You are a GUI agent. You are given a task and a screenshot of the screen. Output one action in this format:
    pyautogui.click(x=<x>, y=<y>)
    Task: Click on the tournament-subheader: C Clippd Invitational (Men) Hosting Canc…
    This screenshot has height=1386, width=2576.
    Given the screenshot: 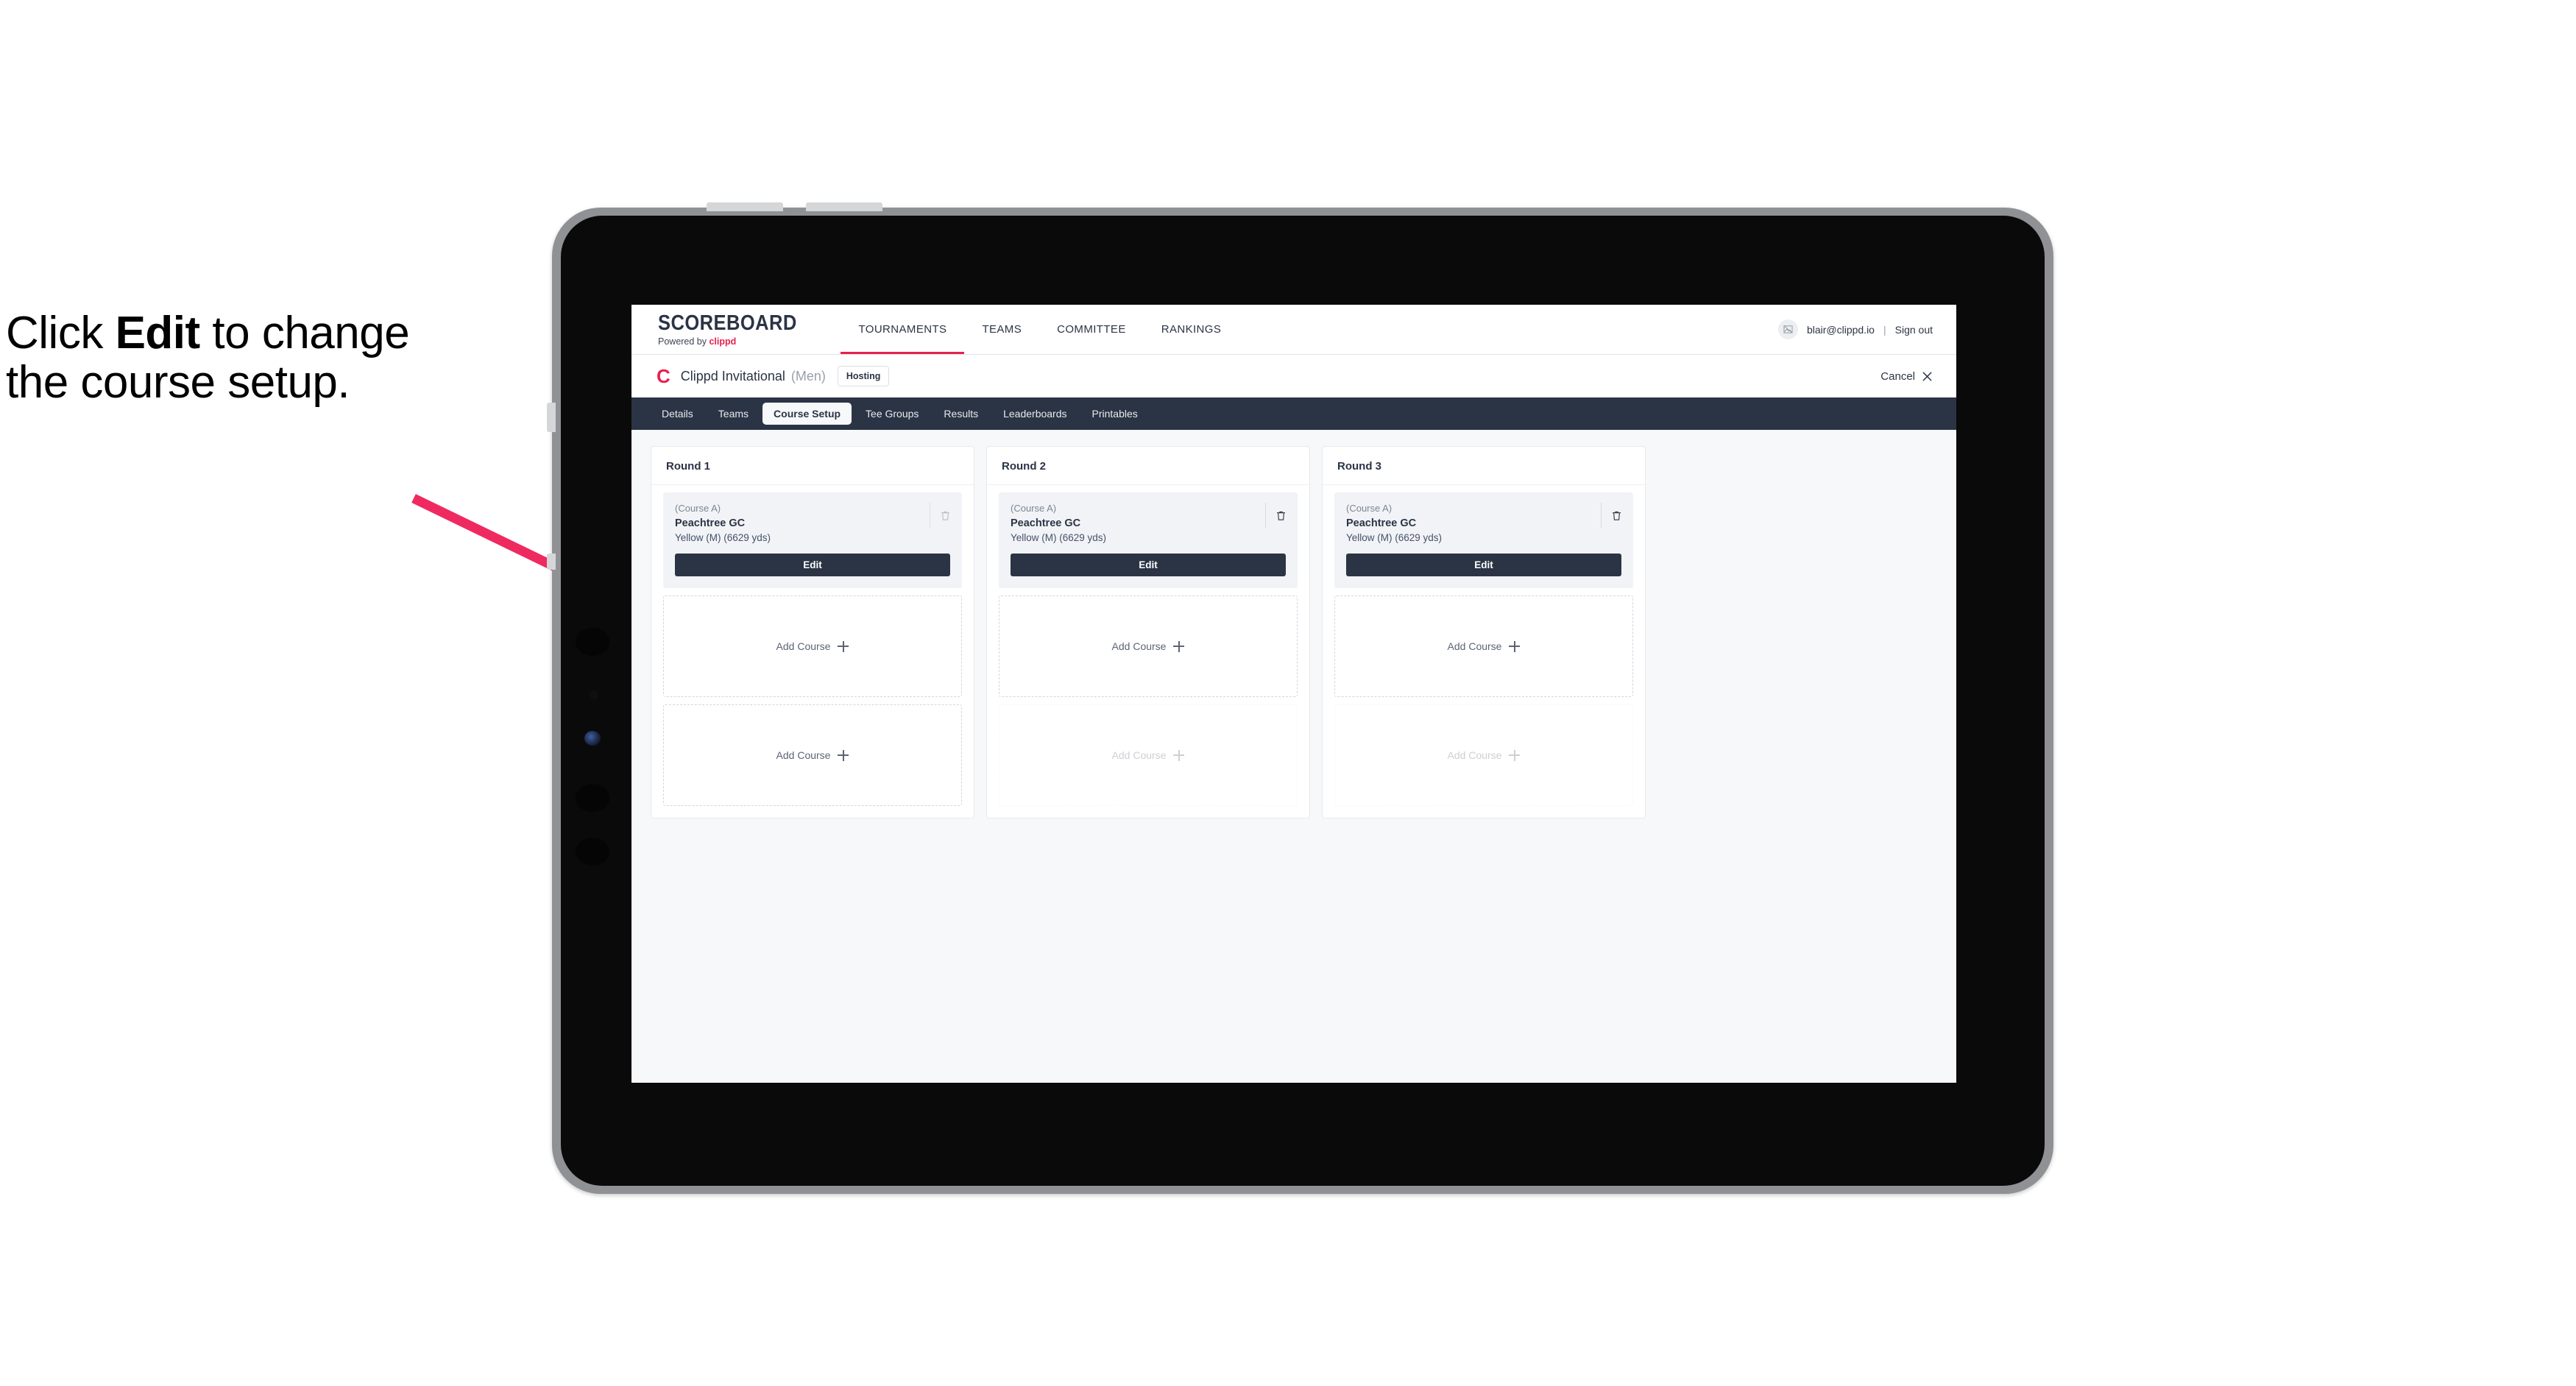 What is the action you would take?
    pyautogui.click(x=1293, y=376)
    